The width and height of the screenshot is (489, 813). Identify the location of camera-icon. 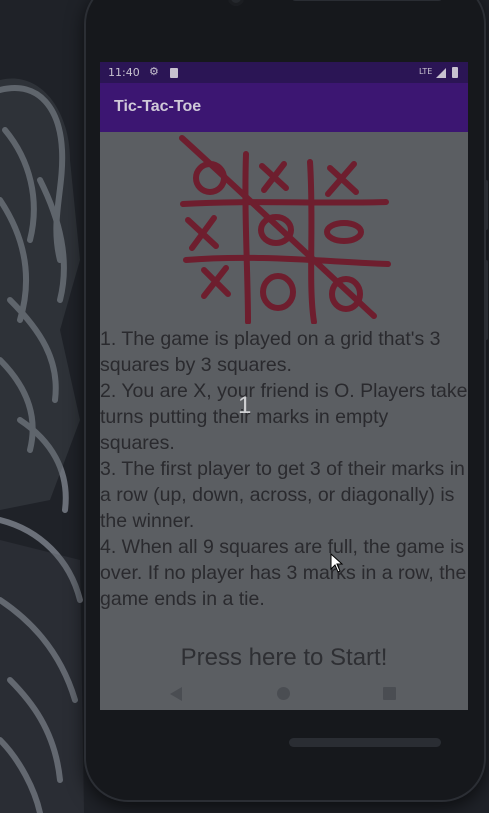
(236, 3).